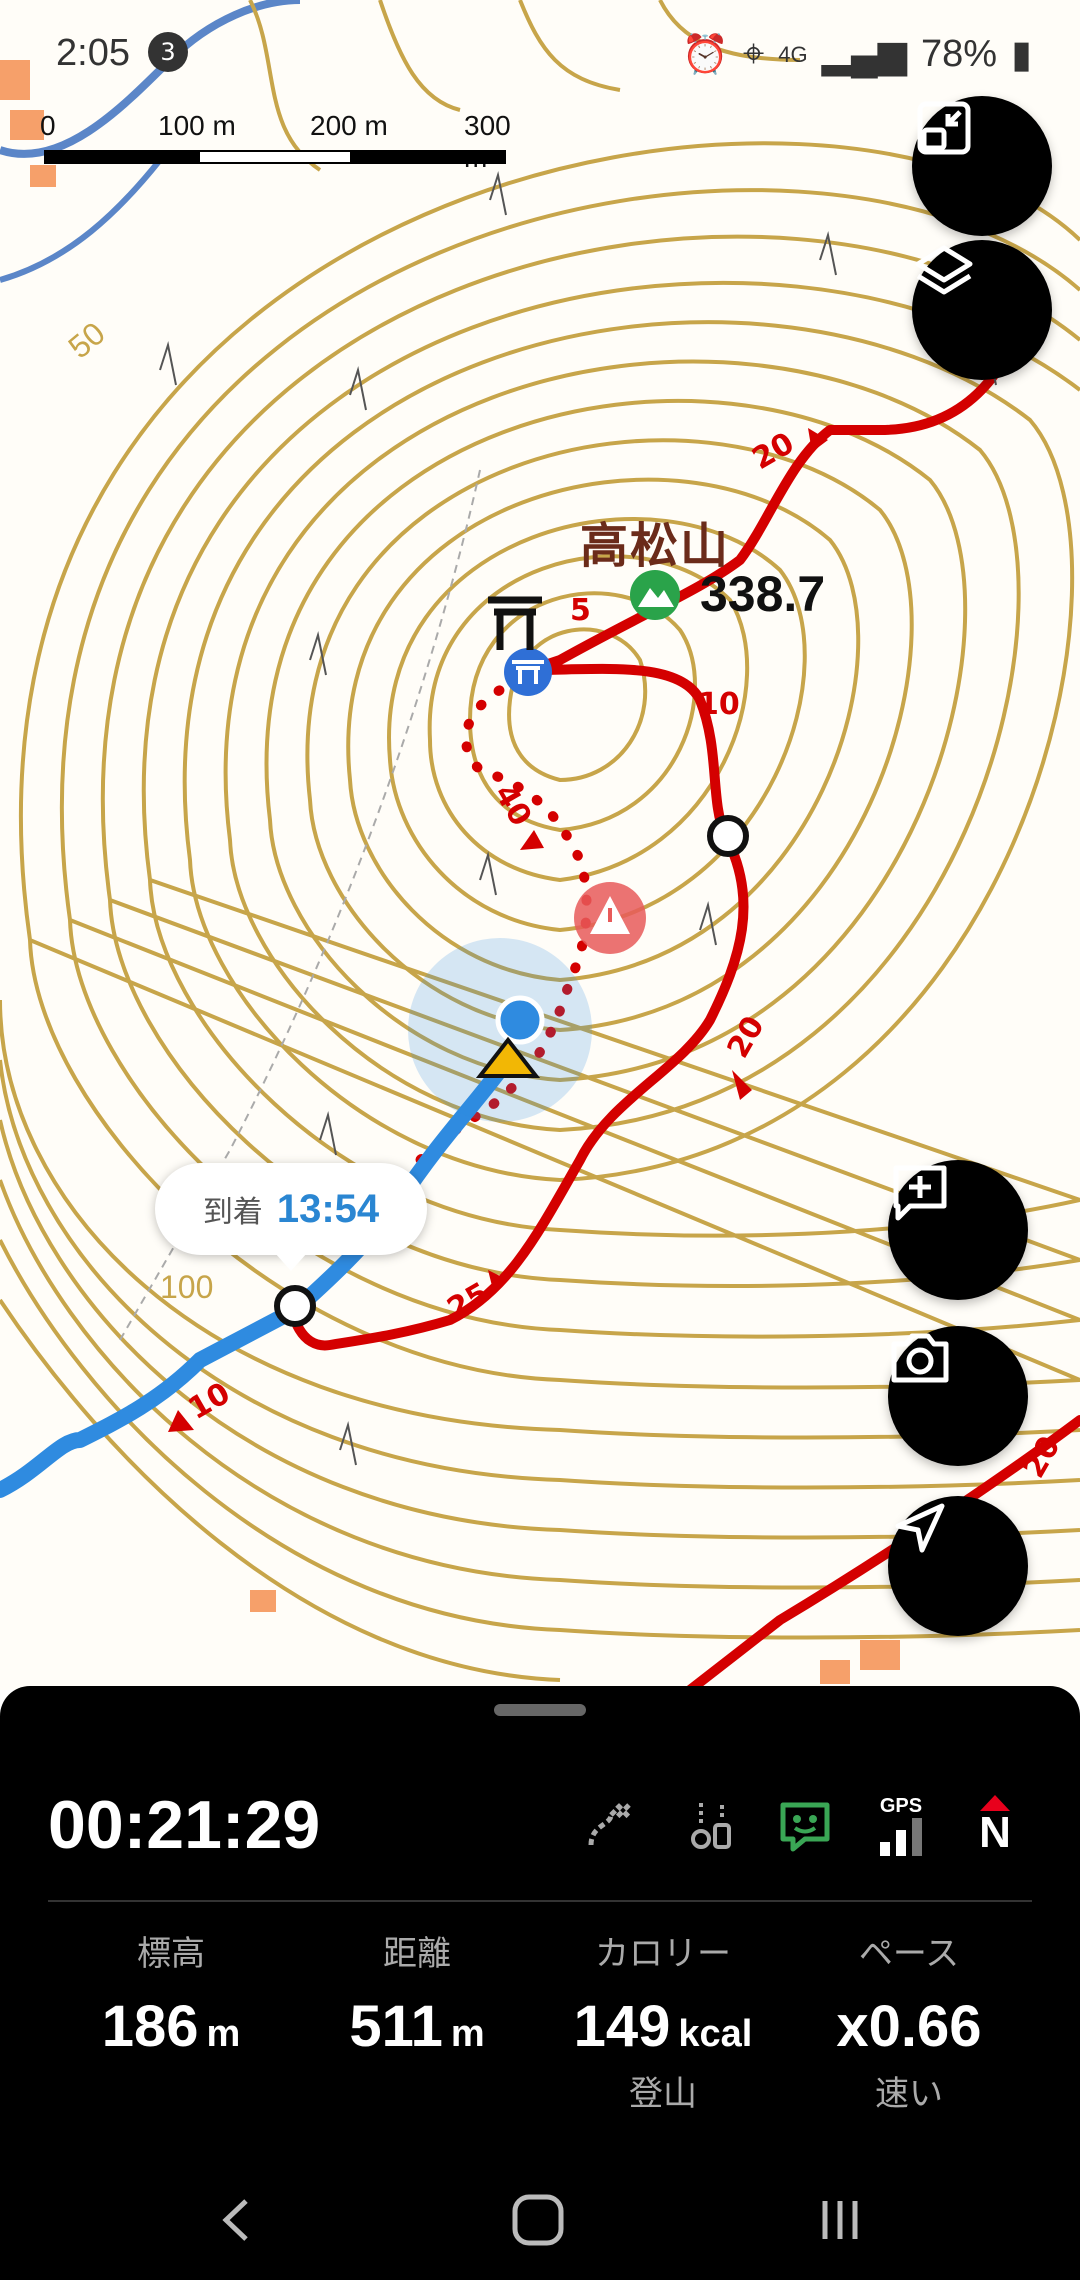  What do you see at coordinates (611, 1825) in the screenshot?
I see `route-split-icon` at bounding box center [611, 1825].